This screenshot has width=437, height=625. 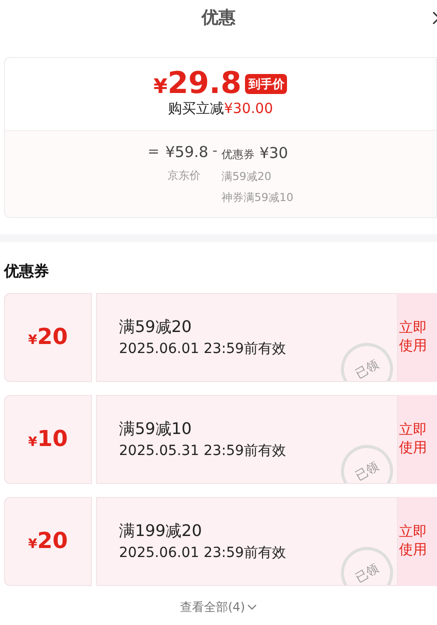 What do you see at coordinates (252, 607) in the screenshot?
I see `chevron-down-icon` at bounding box center [252, 607].